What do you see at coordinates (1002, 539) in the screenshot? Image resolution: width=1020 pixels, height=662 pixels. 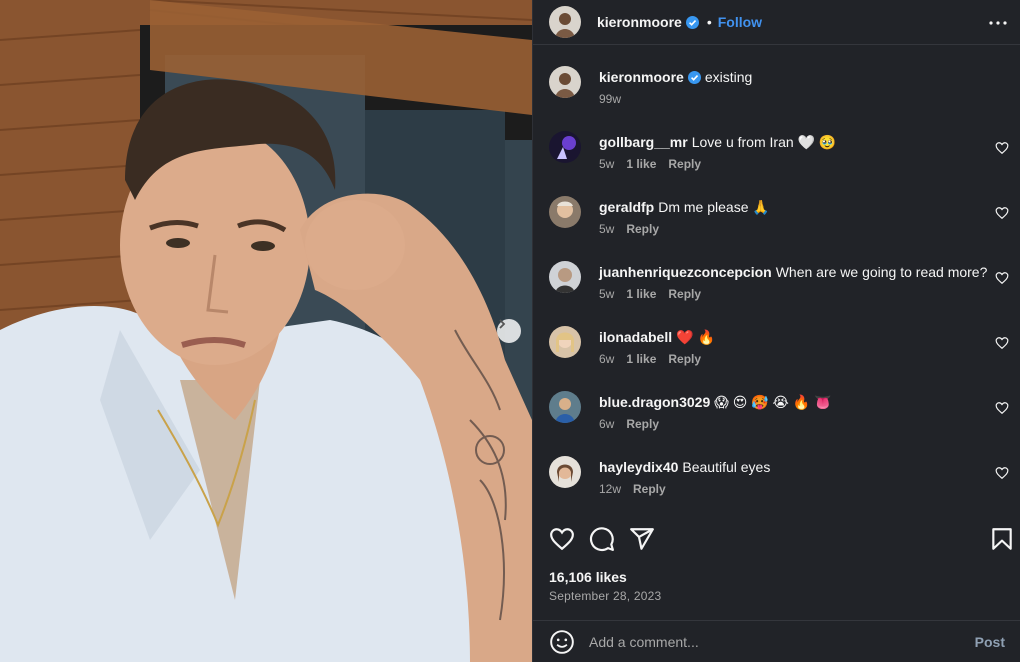 I see `bookmark-icon` at bounding box center [1002, 539].